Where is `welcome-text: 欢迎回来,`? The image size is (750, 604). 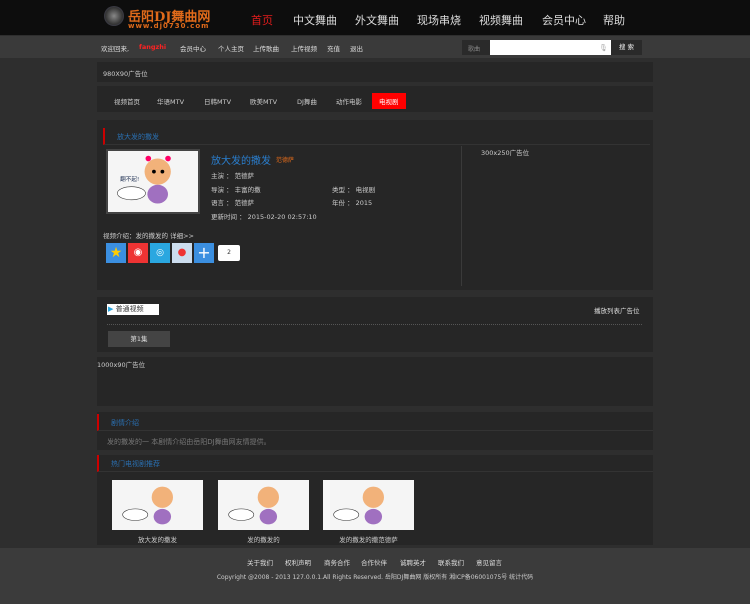
welcome-text: 欢迎回来, is located at coordinates (115, 49).